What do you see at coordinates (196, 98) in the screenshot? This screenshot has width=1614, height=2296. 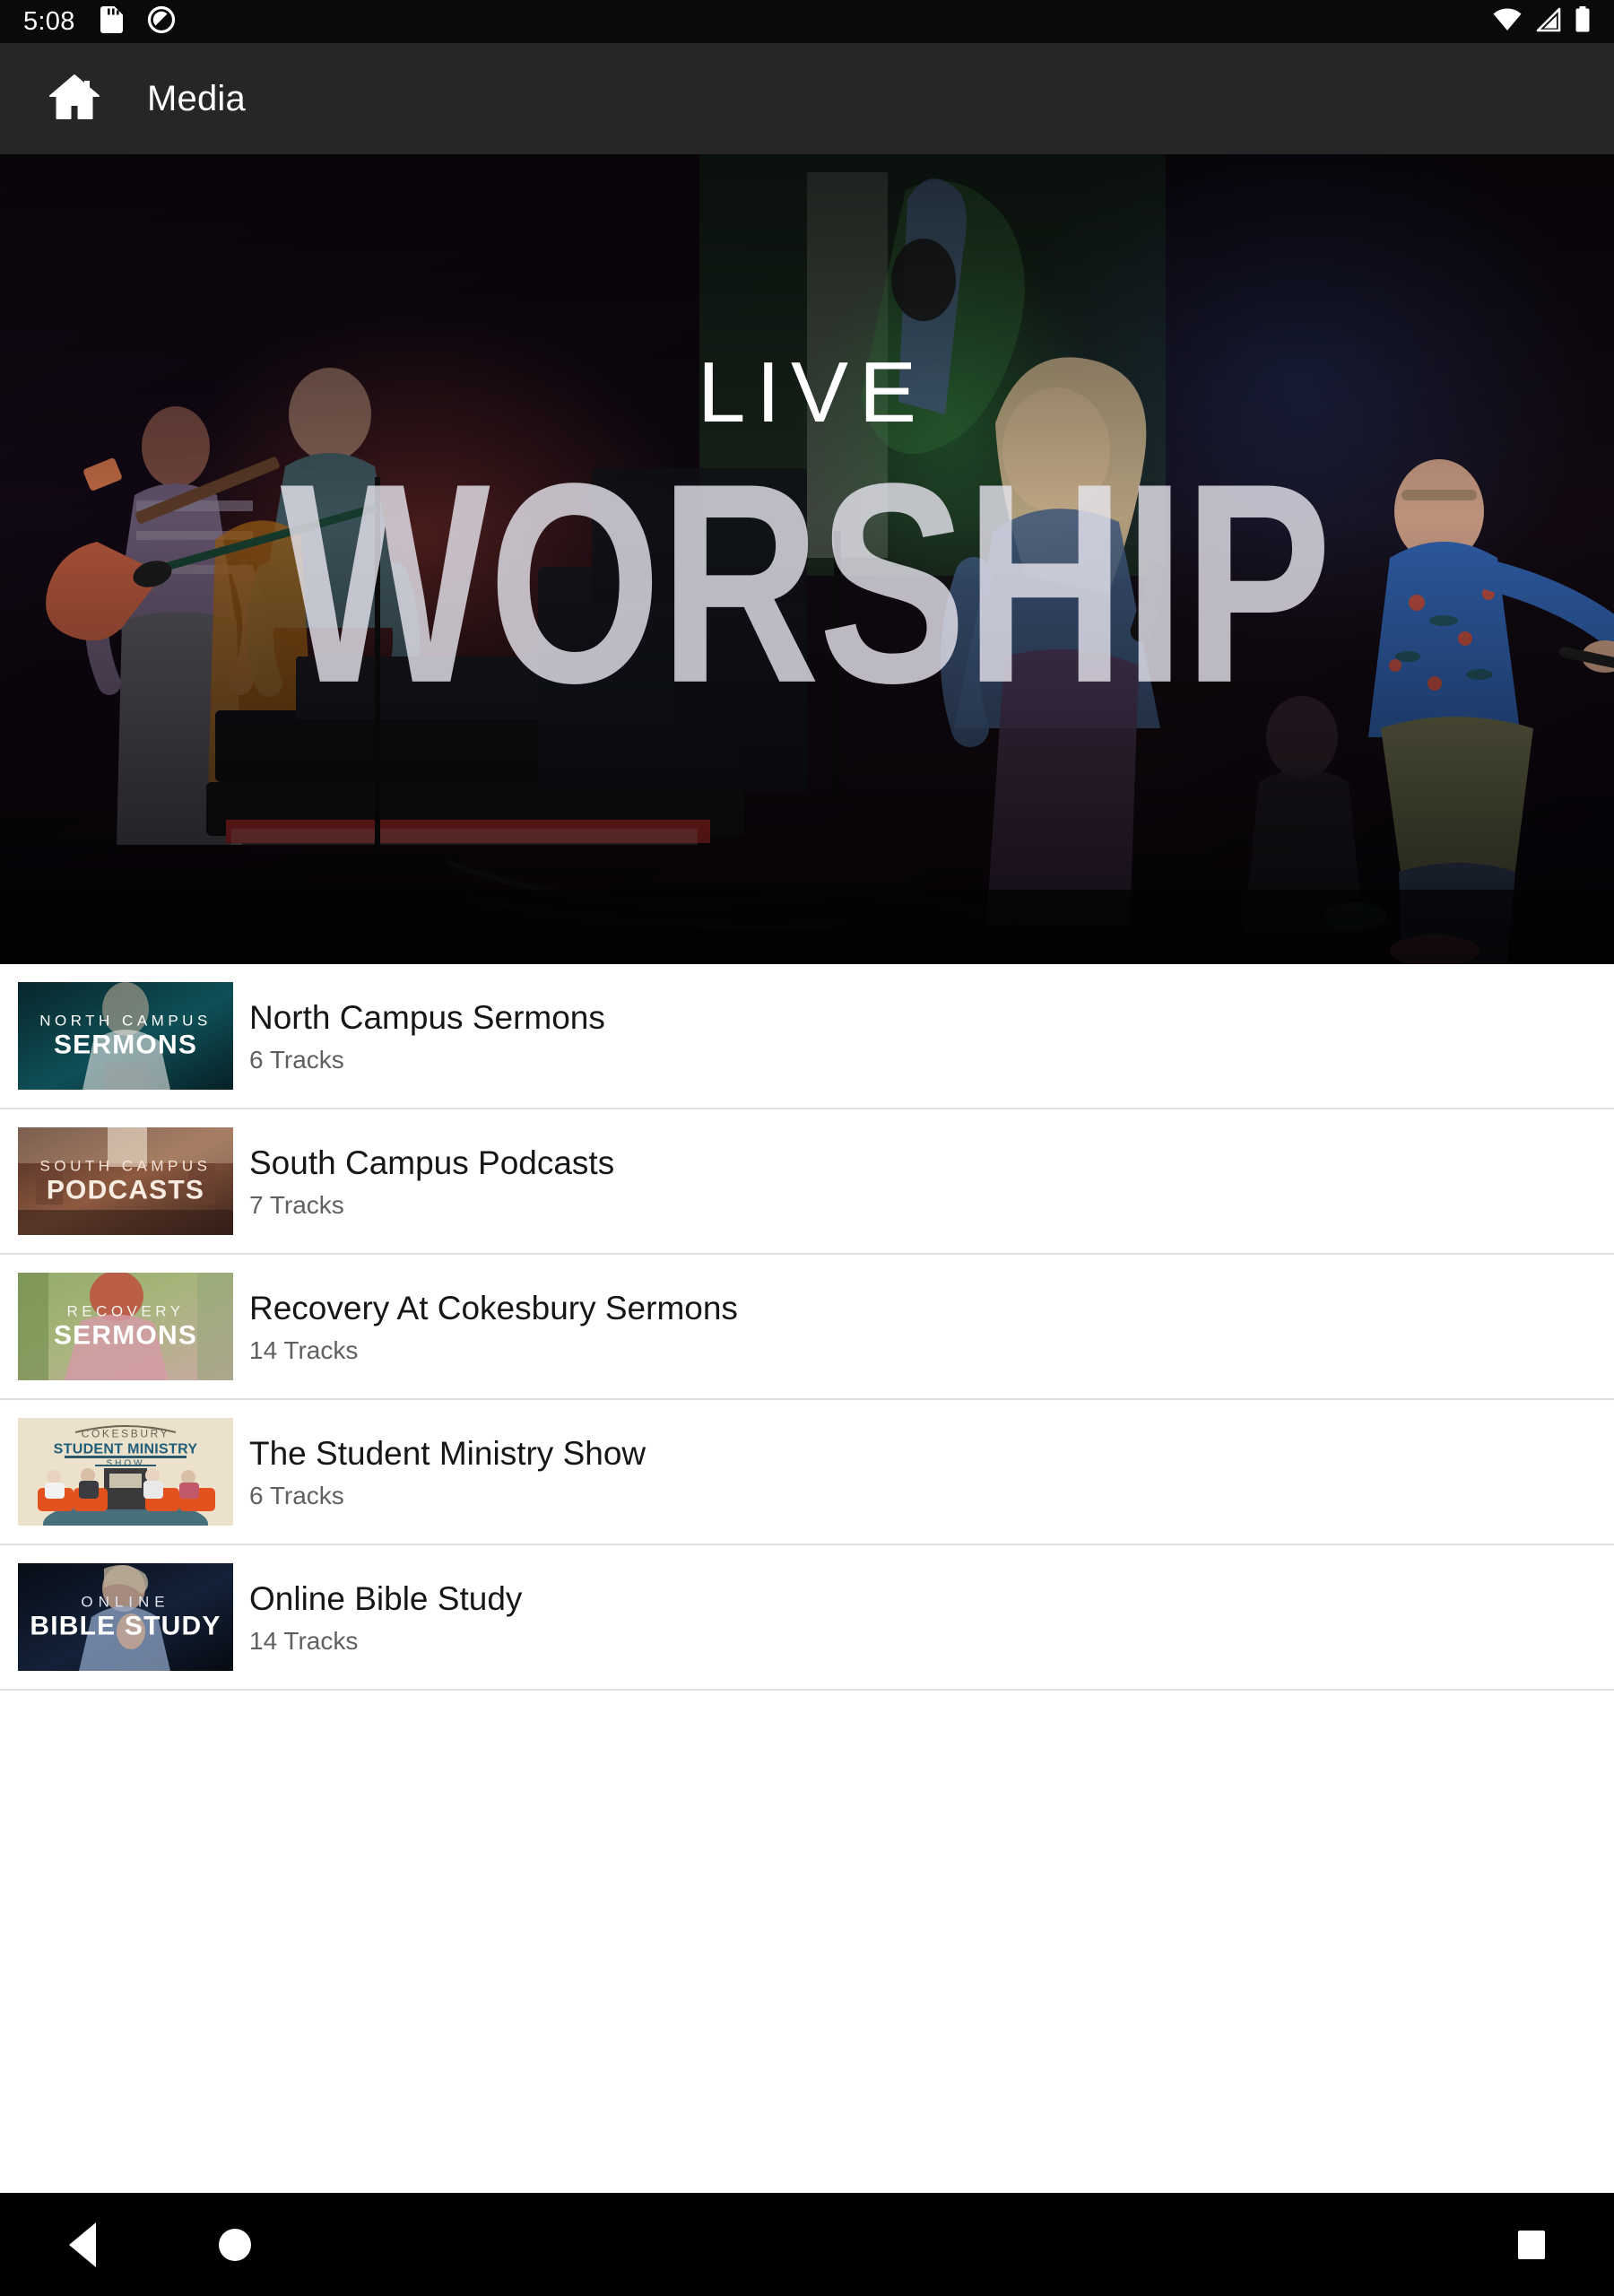 I see `page-title: Media` at bounding box center [196, 98].